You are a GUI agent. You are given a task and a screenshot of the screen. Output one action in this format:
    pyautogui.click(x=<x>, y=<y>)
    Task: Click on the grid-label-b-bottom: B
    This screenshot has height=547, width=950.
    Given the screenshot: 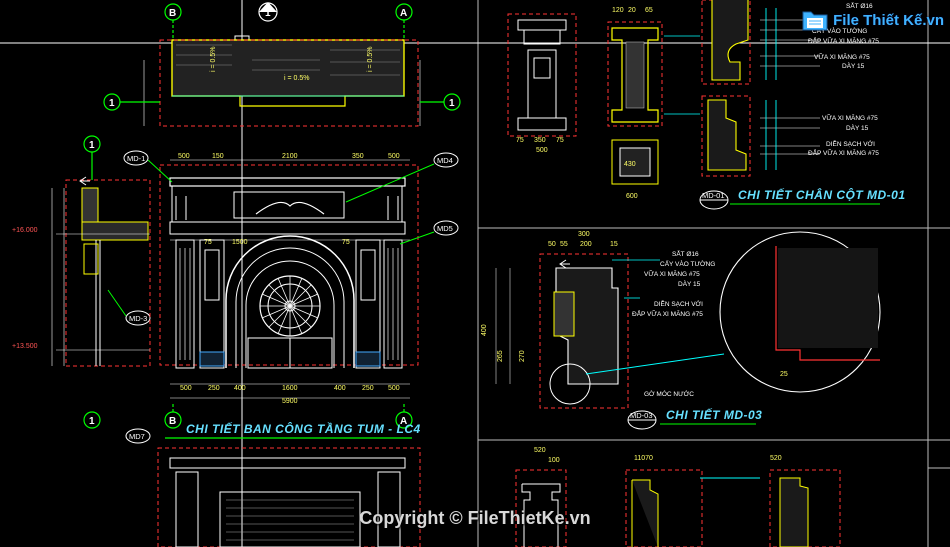 What is the action you would take?
    pyautogui.click(x=172, y=421)
    